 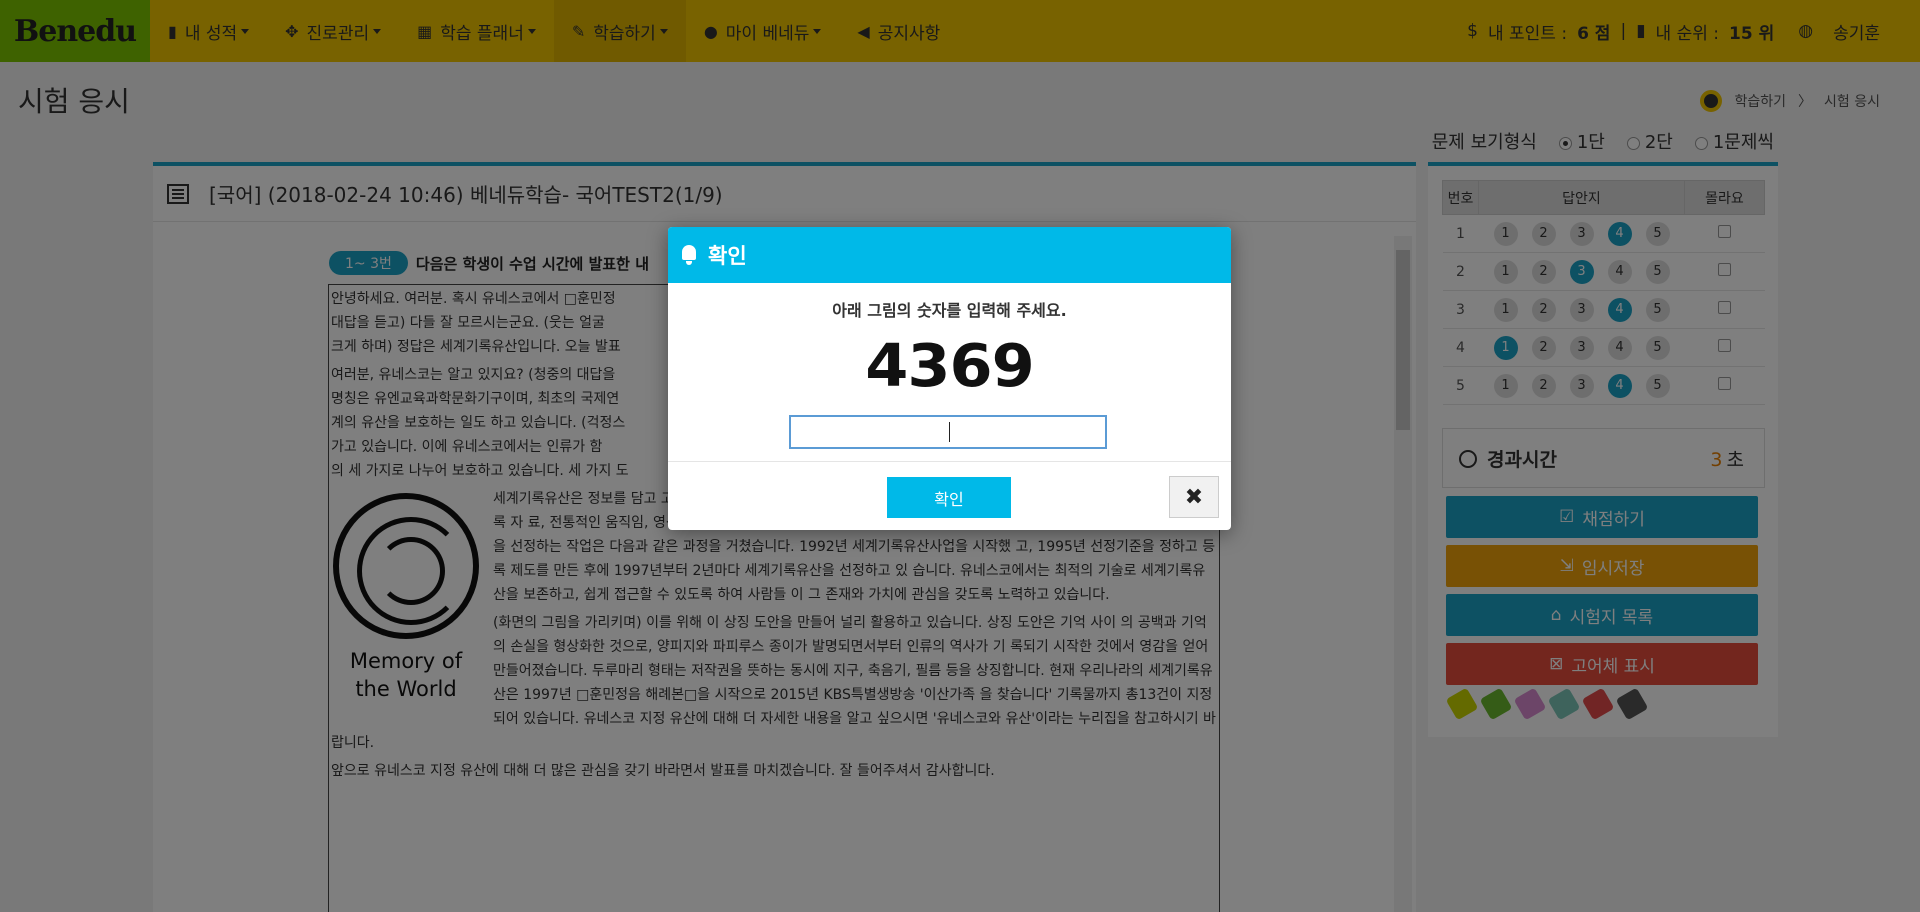 I want to click on modal-body: 아래 그림의 숫자를 입력해 주세요. 4369, so click(x=949, y=341).